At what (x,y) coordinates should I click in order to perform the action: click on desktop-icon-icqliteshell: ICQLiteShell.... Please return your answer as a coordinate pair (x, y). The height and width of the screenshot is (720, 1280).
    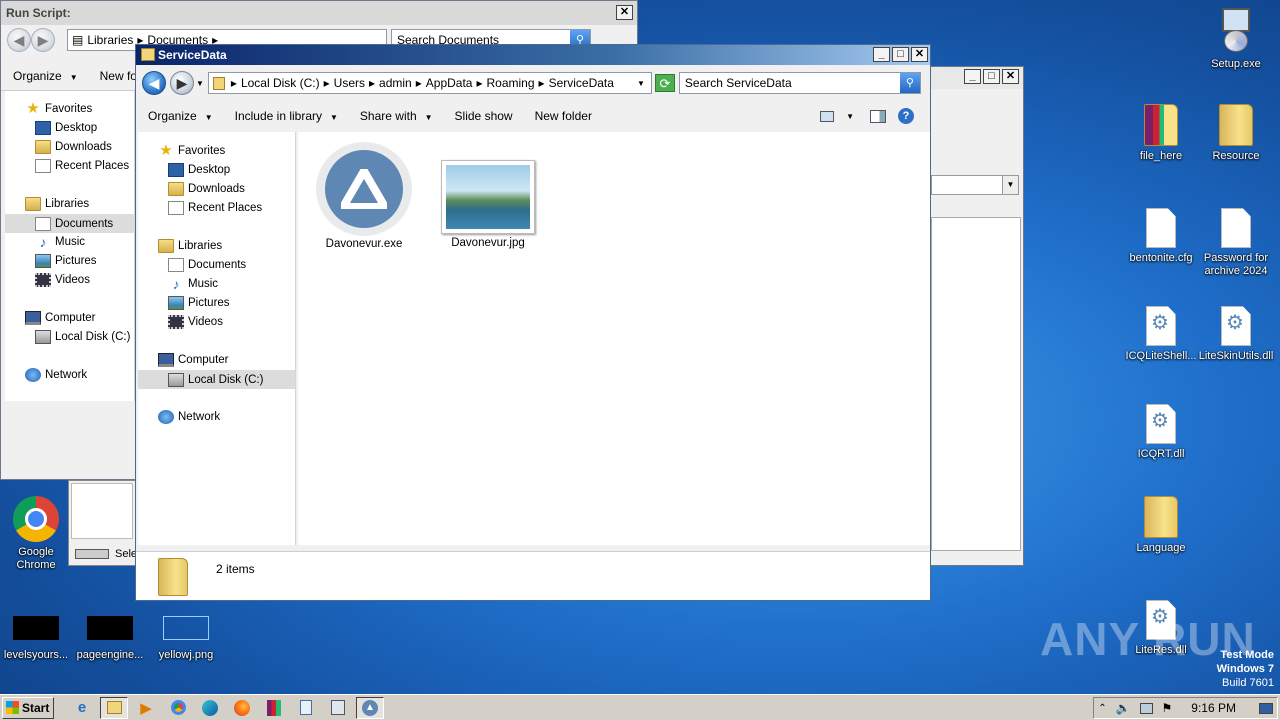
    Looking at the image, I should click on (1161, 334).